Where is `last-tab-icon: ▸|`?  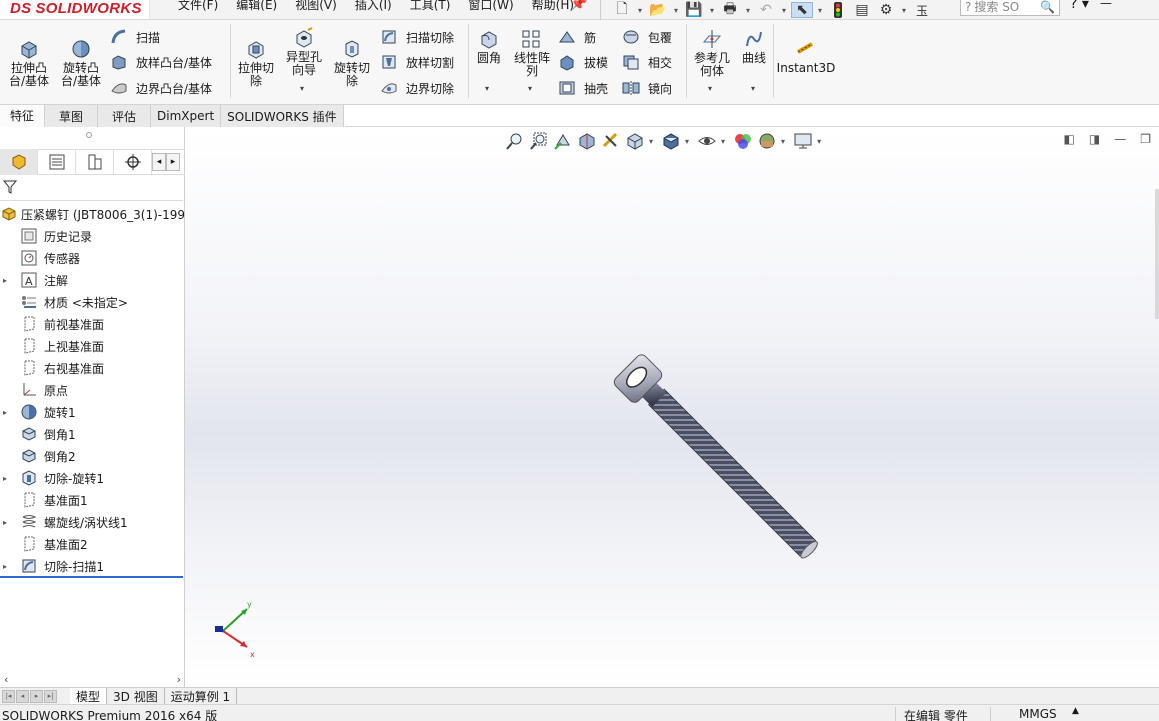 last-tab-icon: ▸| is located at coordinates (50, 696).